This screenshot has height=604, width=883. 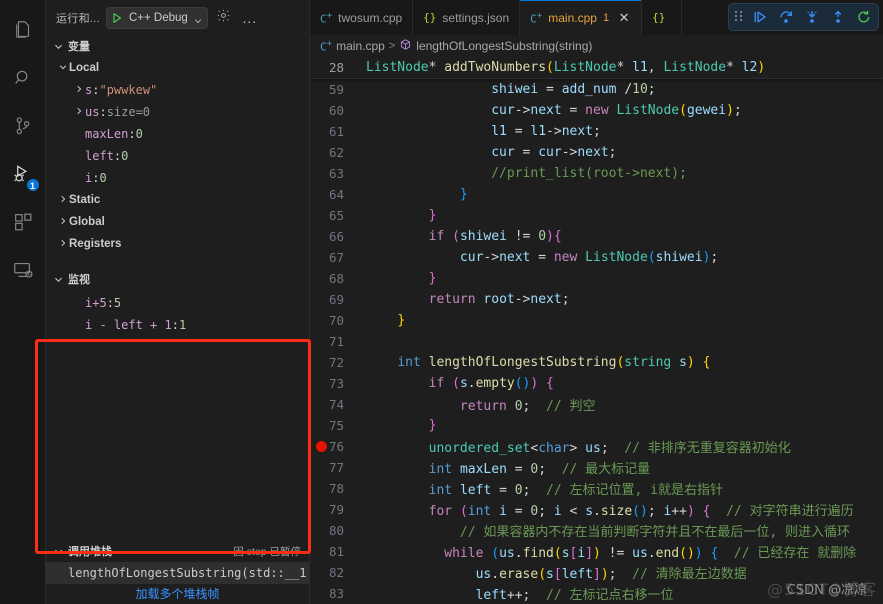 What do you see at coordinates (336, 278) in the screenshot?
I see `line-number: 68` at bounding box center [336, 278].